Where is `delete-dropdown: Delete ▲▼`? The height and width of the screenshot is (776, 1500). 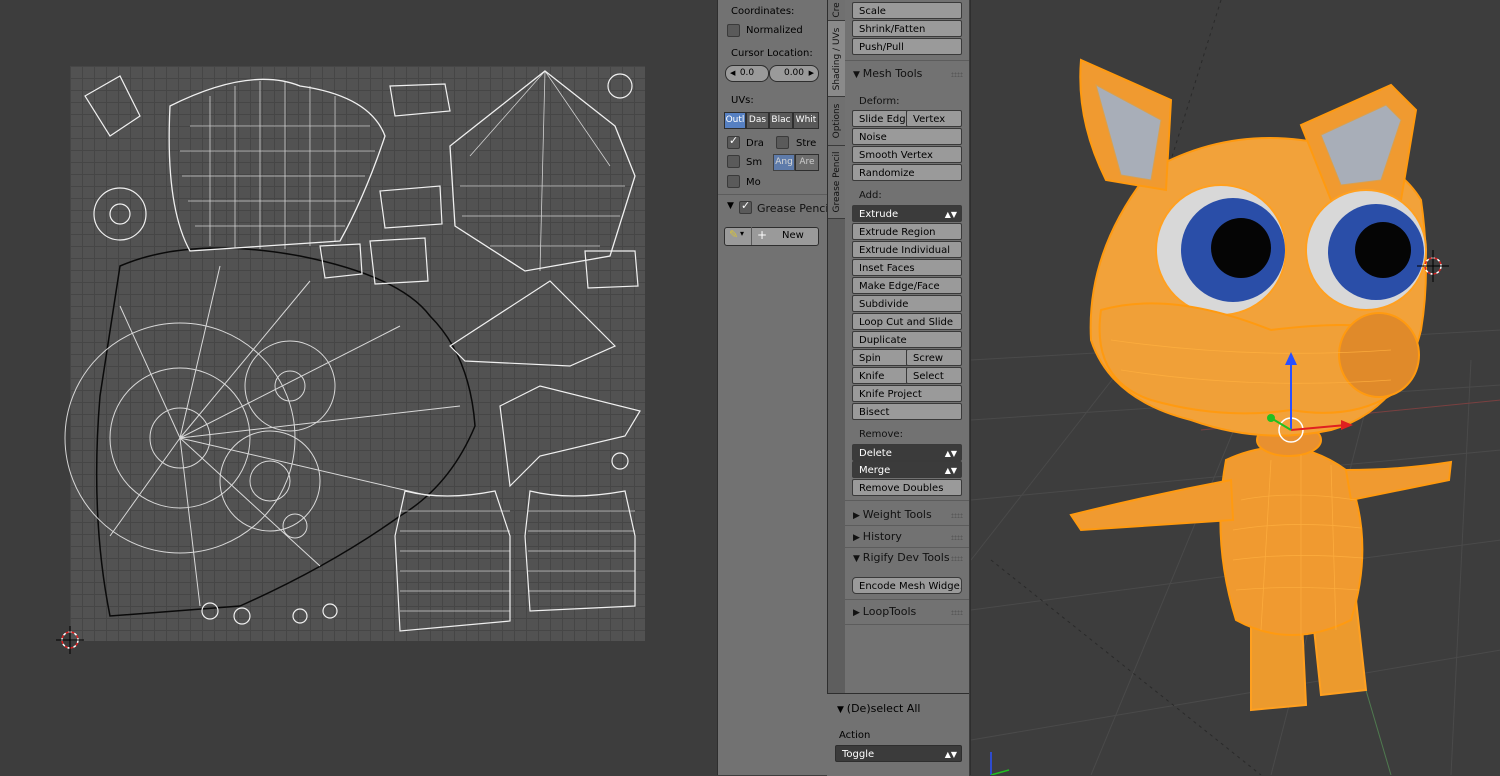
delete-dropdown: Delete ▲▼ is located at coordinates (907, 452).